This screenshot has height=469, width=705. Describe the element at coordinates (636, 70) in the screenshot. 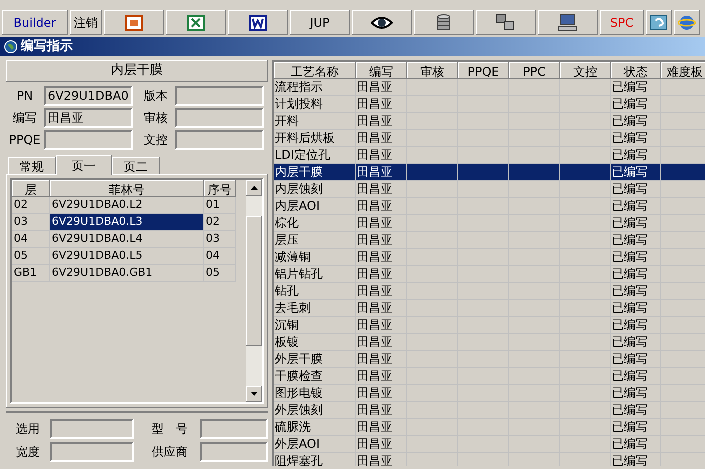

I see `column-header: 状态` at that location.